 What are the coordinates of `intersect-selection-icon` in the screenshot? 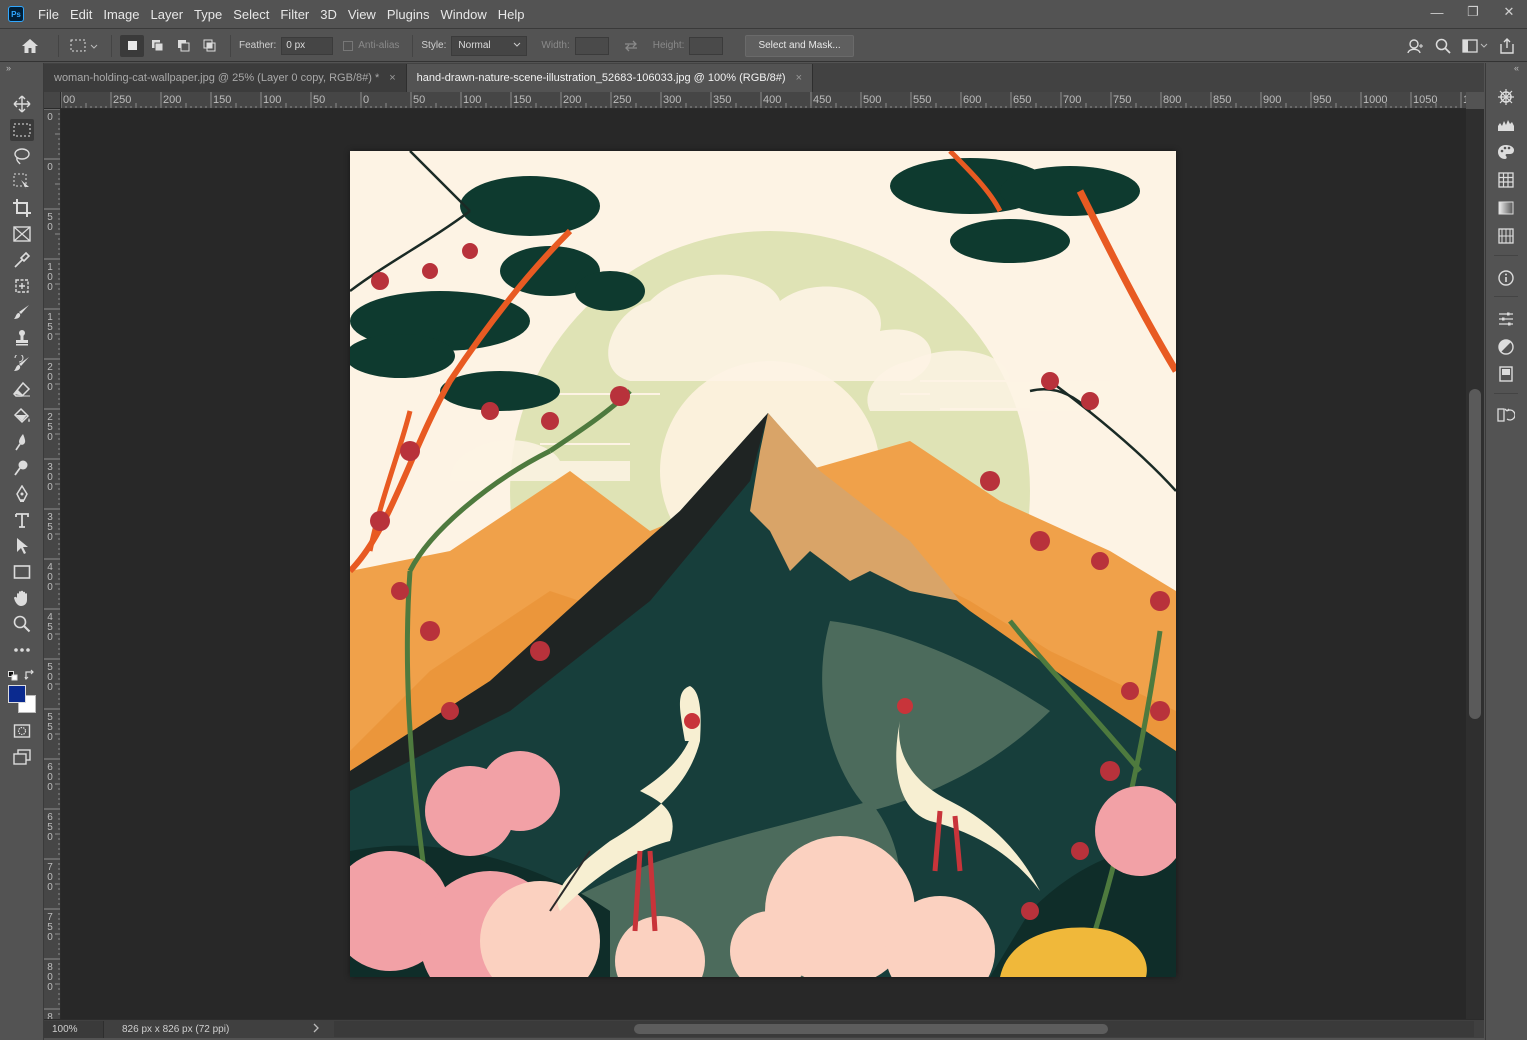 It's located at (209, 45).